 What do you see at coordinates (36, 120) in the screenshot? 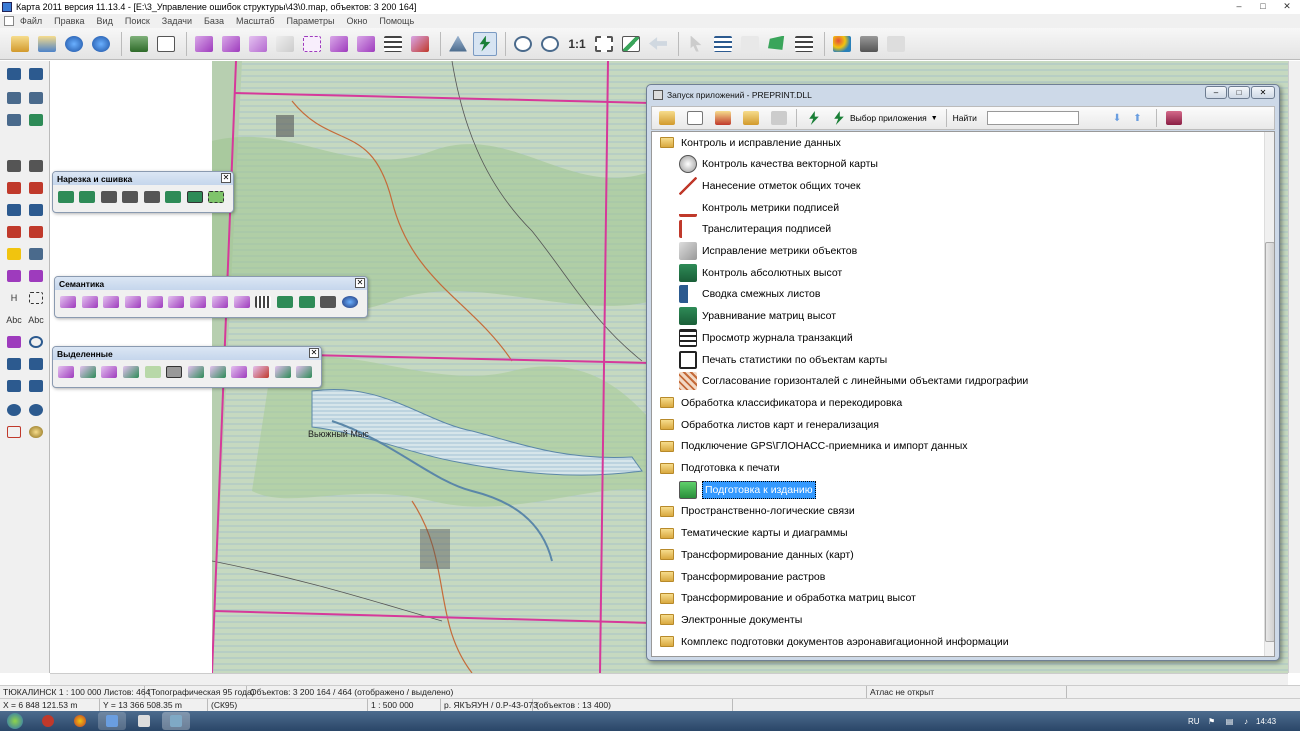
I see `edit-green-icon` at bounding box center [36, 120].